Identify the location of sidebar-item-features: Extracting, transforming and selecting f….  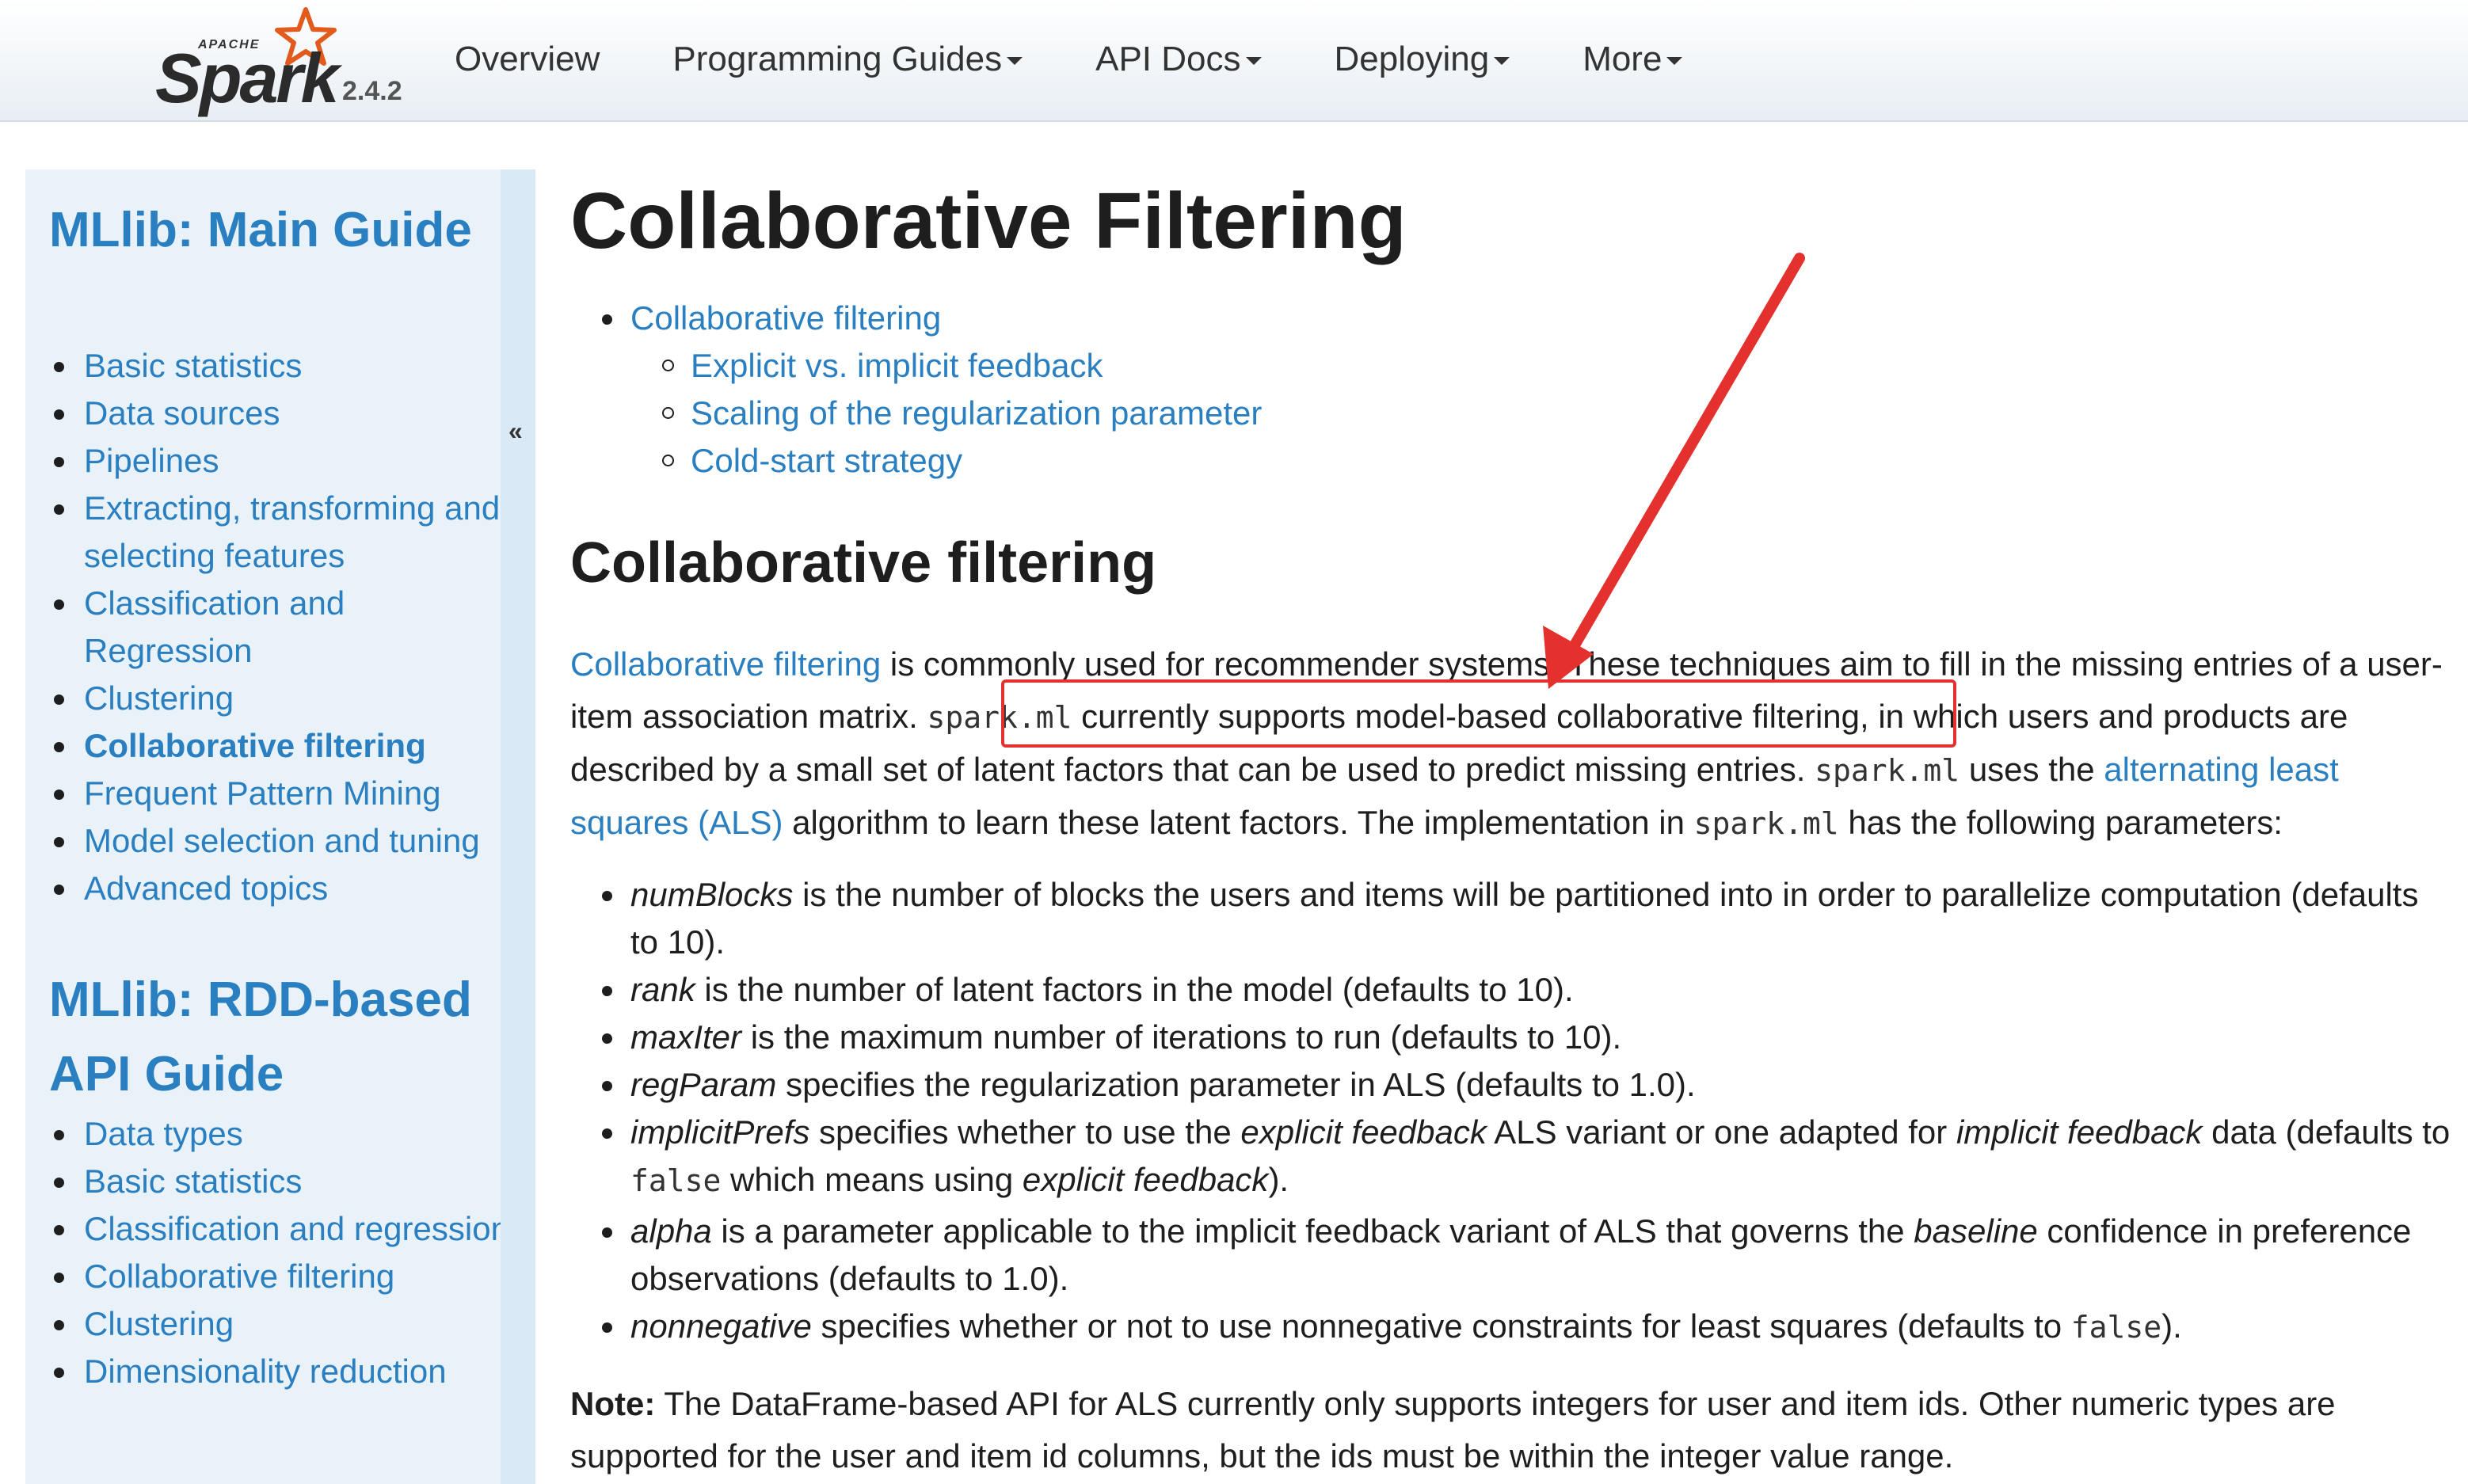
(280, 532).